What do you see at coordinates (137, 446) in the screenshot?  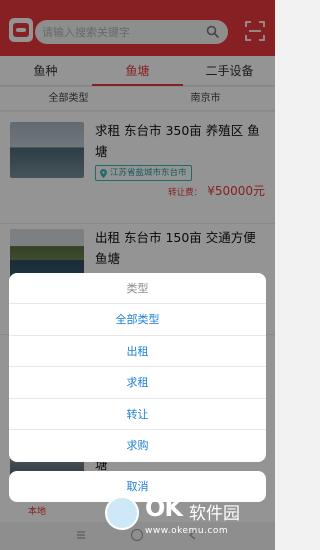 I see `option-want-to-buy: 求购` at bounding box center [137, 446].